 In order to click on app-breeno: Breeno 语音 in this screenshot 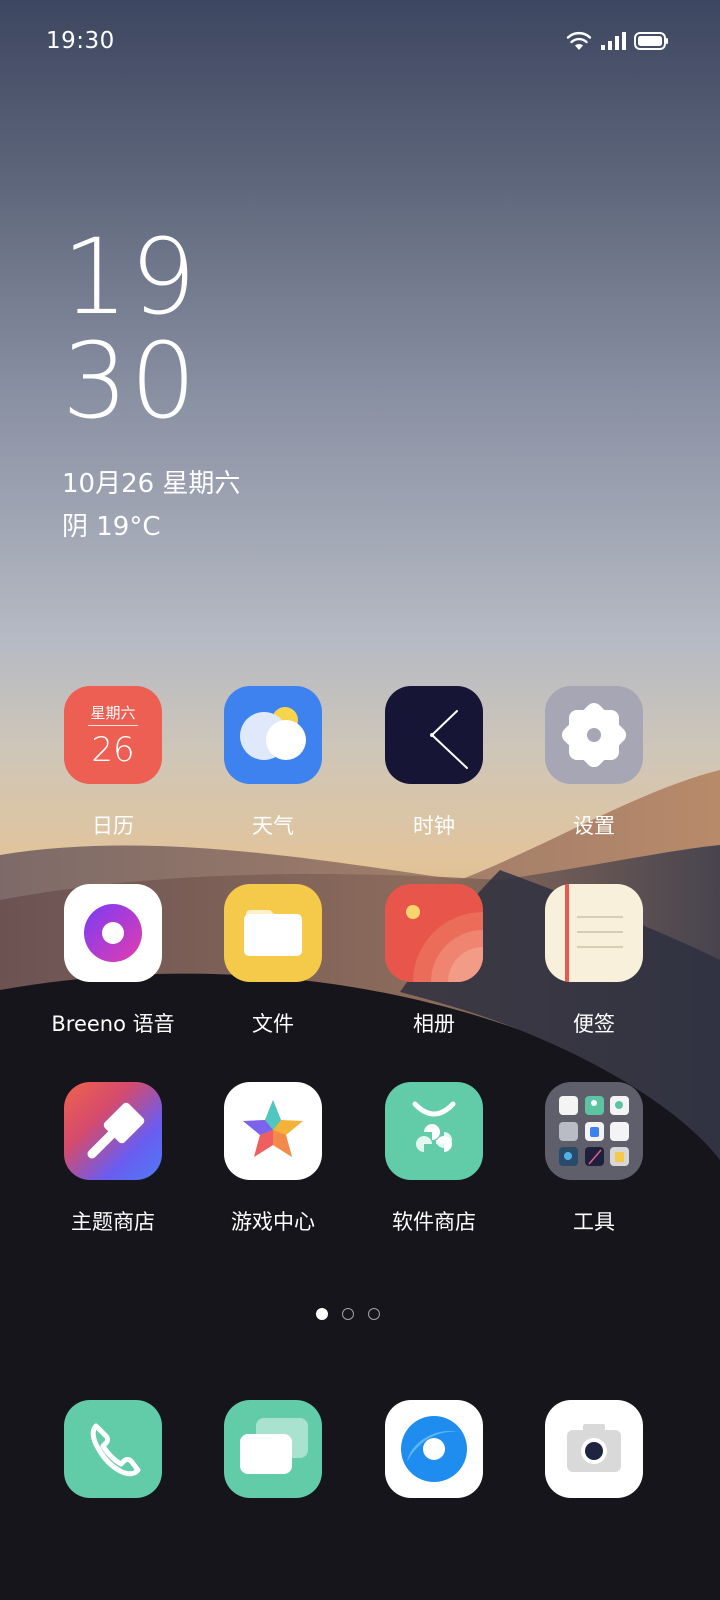, I will do `click(113, 961)`.